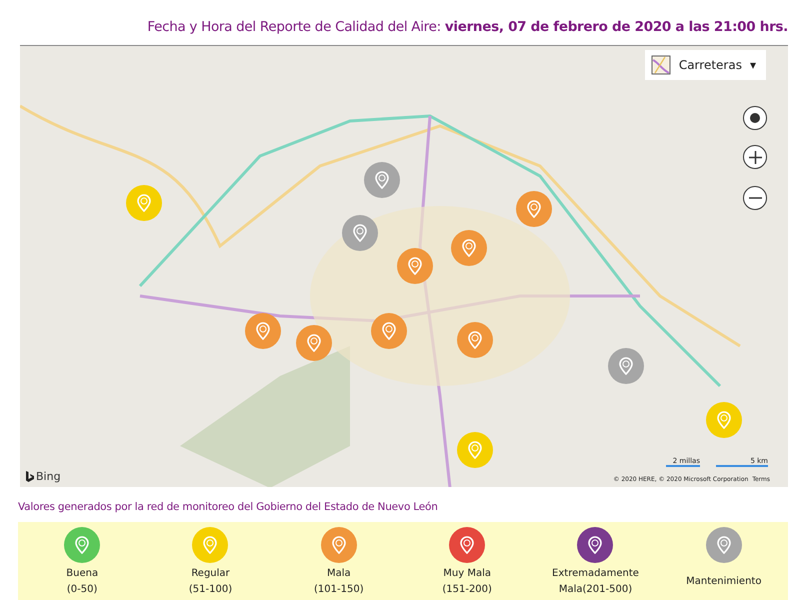 The image size is (800, 600). What do you see at coordinates (705, 65) in the screenshot?
I see `map-layer-dropdown: Carreteras ▾` at bounding box center [705, 65].